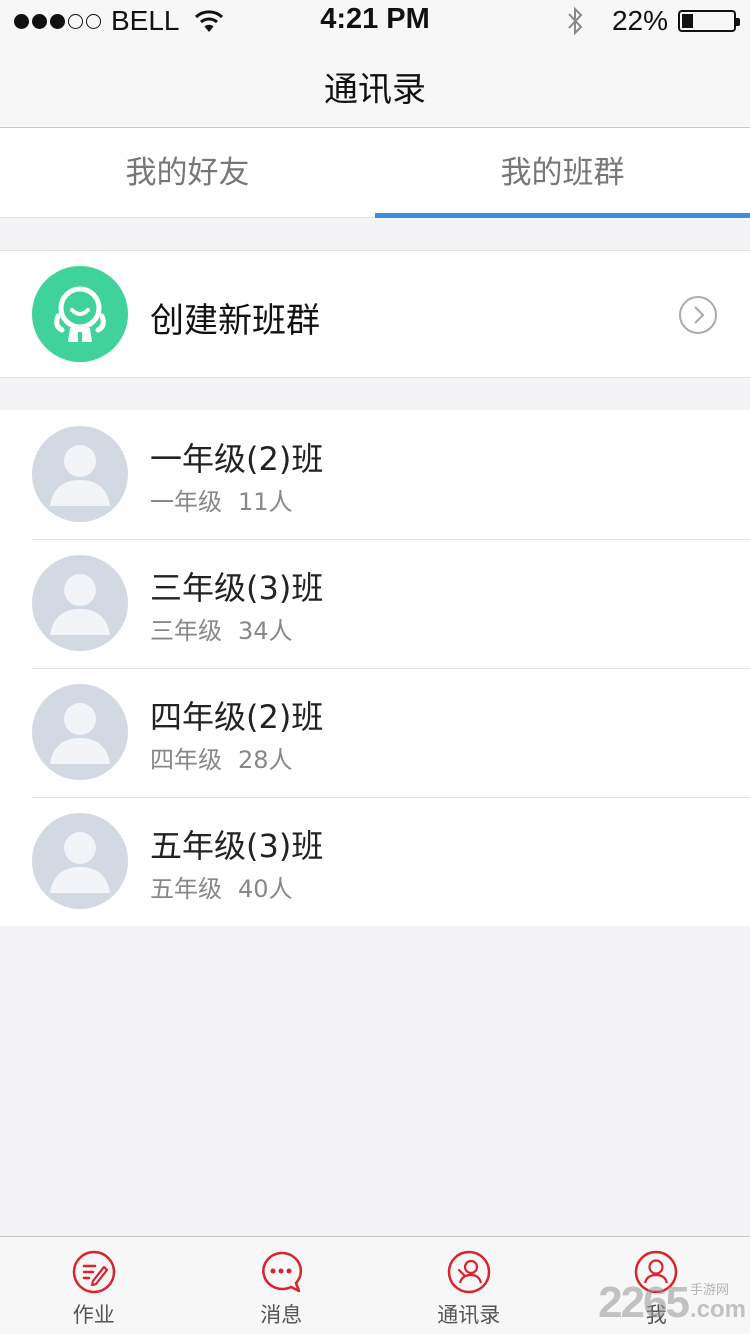 The height and width of the screenshot is (1334, 750). I want to click on tab-bar-me: 我, so click(656, 1285).